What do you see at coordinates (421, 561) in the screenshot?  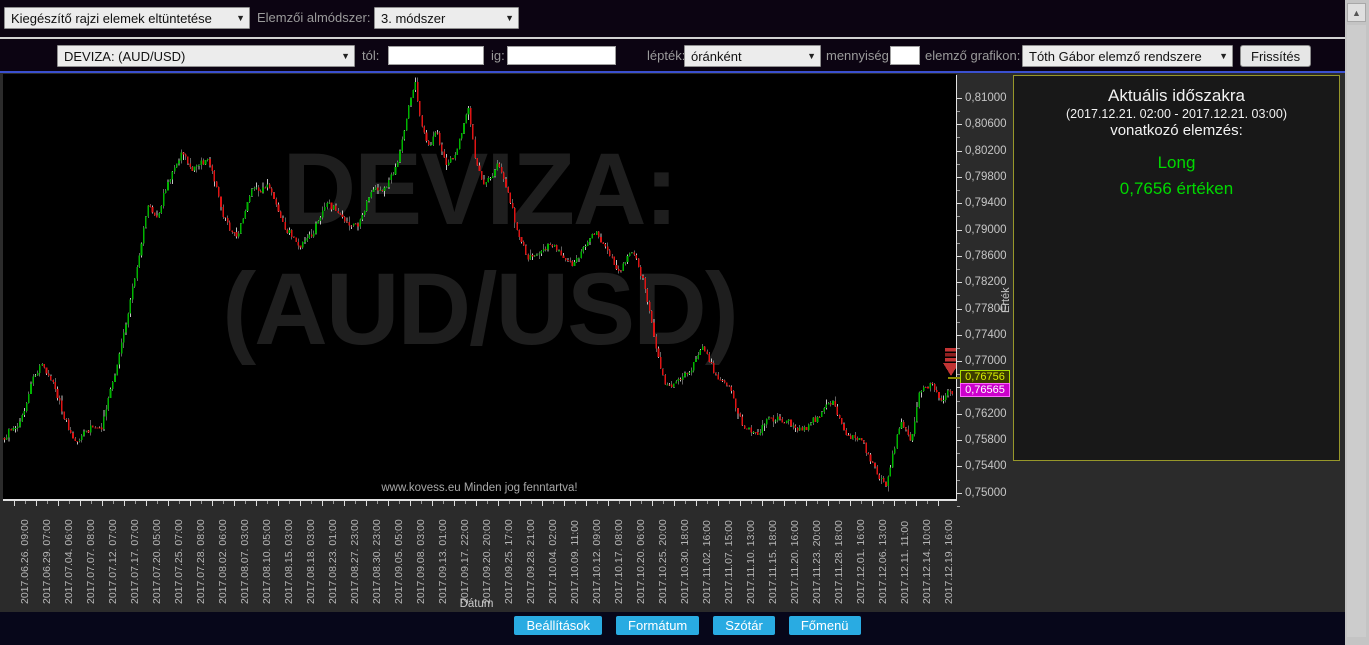 I see `x-tick-label: 2017.09.08. 03:00` at bounding box center [421, 561].